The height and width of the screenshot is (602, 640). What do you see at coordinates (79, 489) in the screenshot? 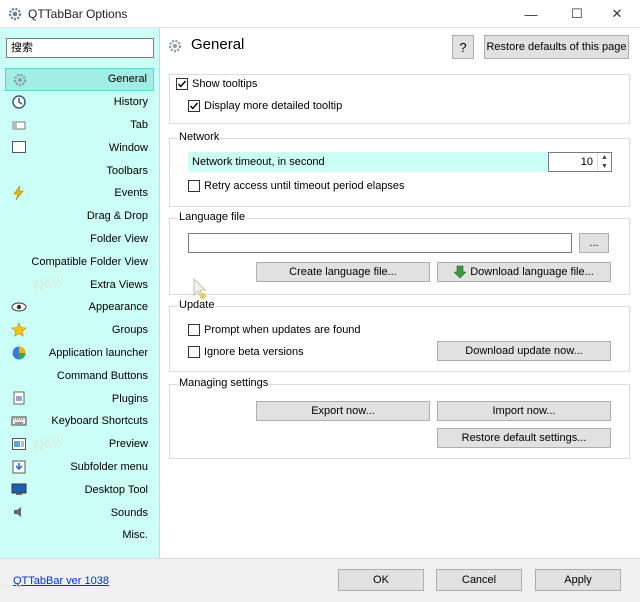
I see `sidebar-item-desktop-tool: Desktop Tool` at bounding box center [79, 489].